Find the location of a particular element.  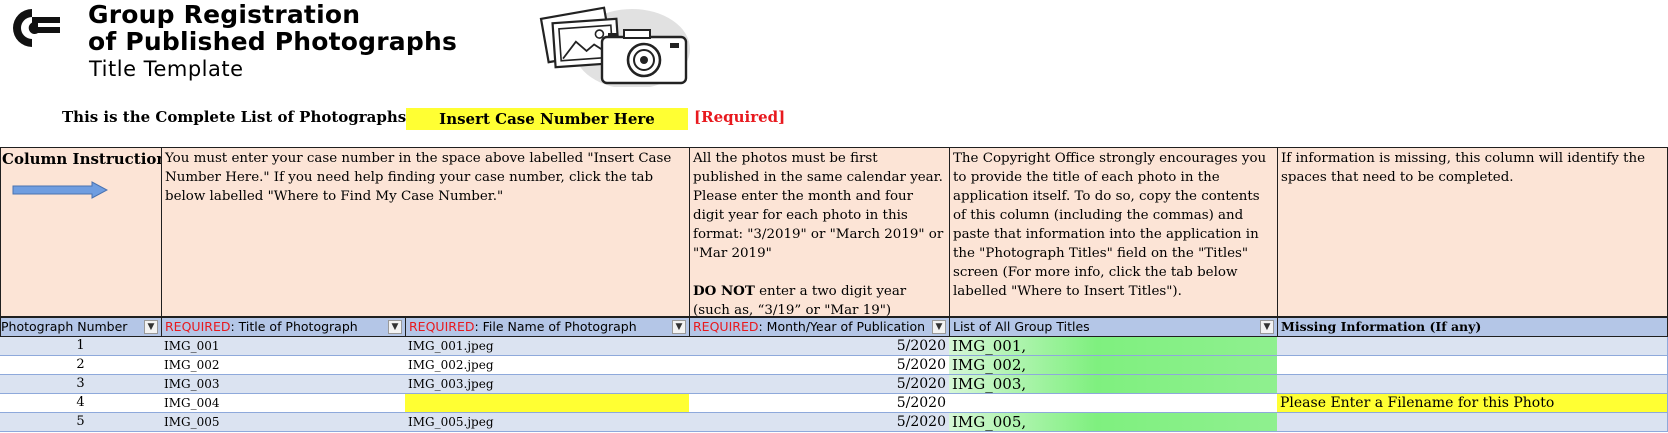

header-month-label: : Month/Year of Publication is located at coordinates (842, 326).